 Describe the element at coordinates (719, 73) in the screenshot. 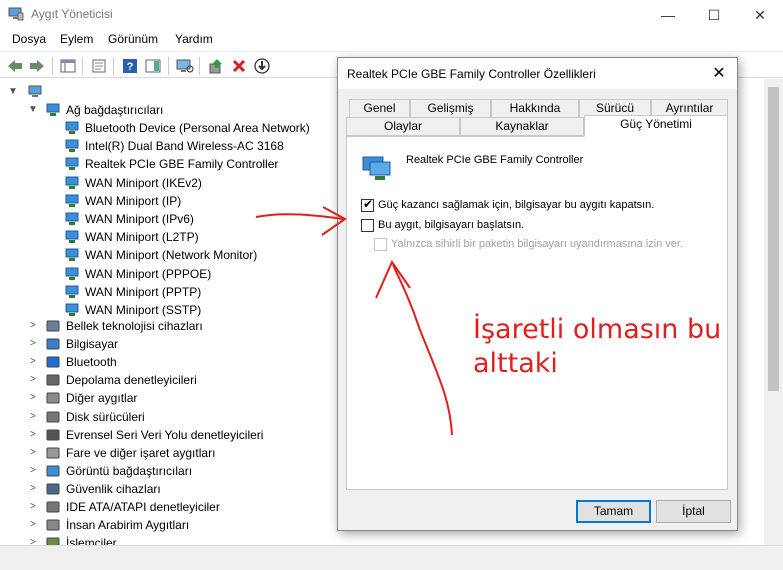

I see `dialog-close-button: ✕` at that location.